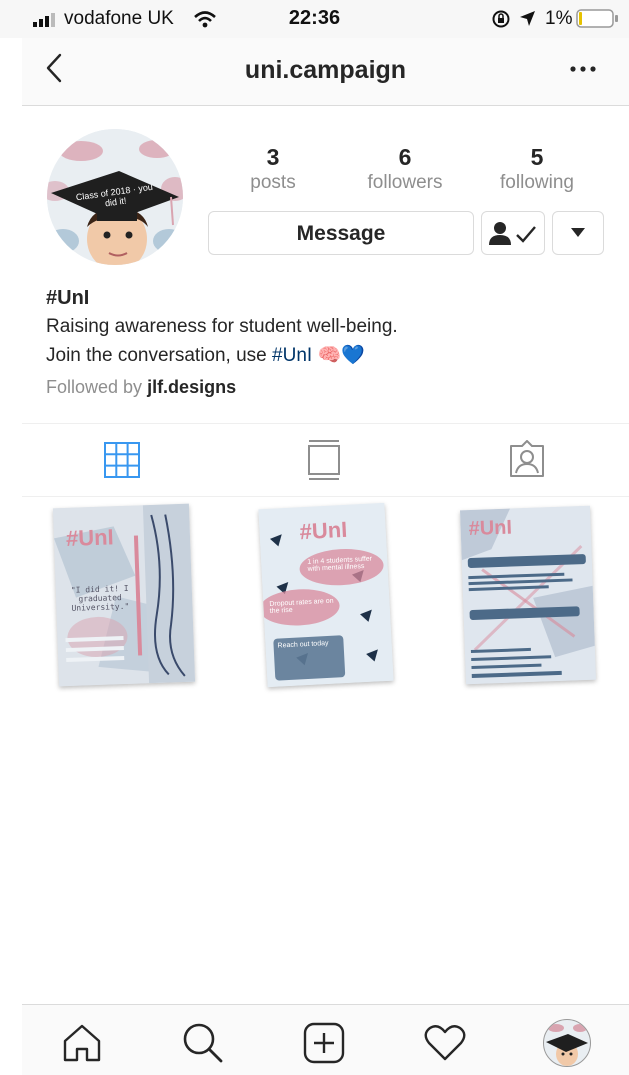 The width and height of the screenshot is (629, 1075). I want to click on avatar-mini-icon, so click(567, 1045).